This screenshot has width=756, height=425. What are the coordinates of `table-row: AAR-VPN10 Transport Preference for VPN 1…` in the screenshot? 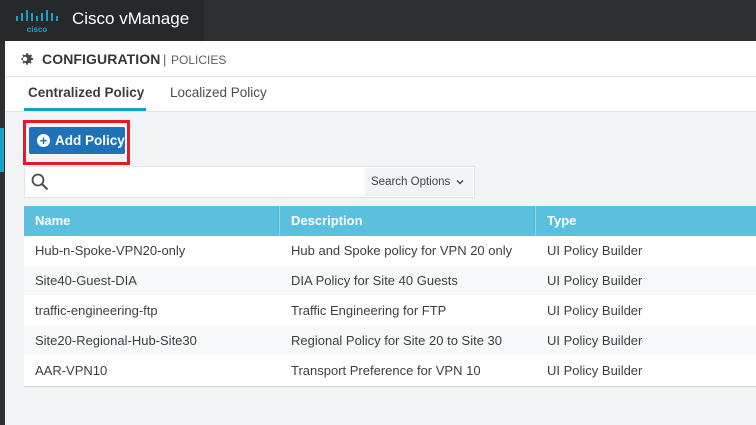 It's located at (390, 371).